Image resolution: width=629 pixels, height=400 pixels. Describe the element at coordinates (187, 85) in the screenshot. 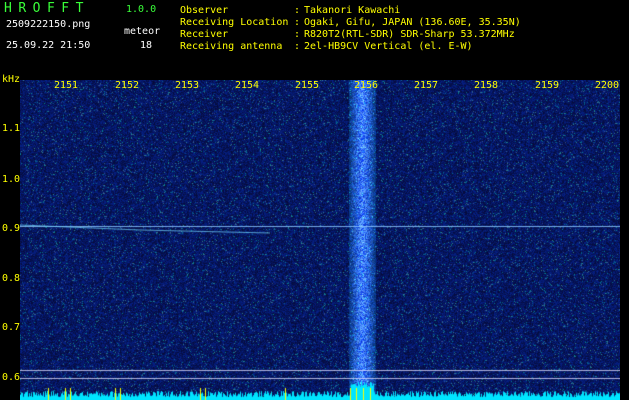

I see `freq-label-2153: 2153` at that location.